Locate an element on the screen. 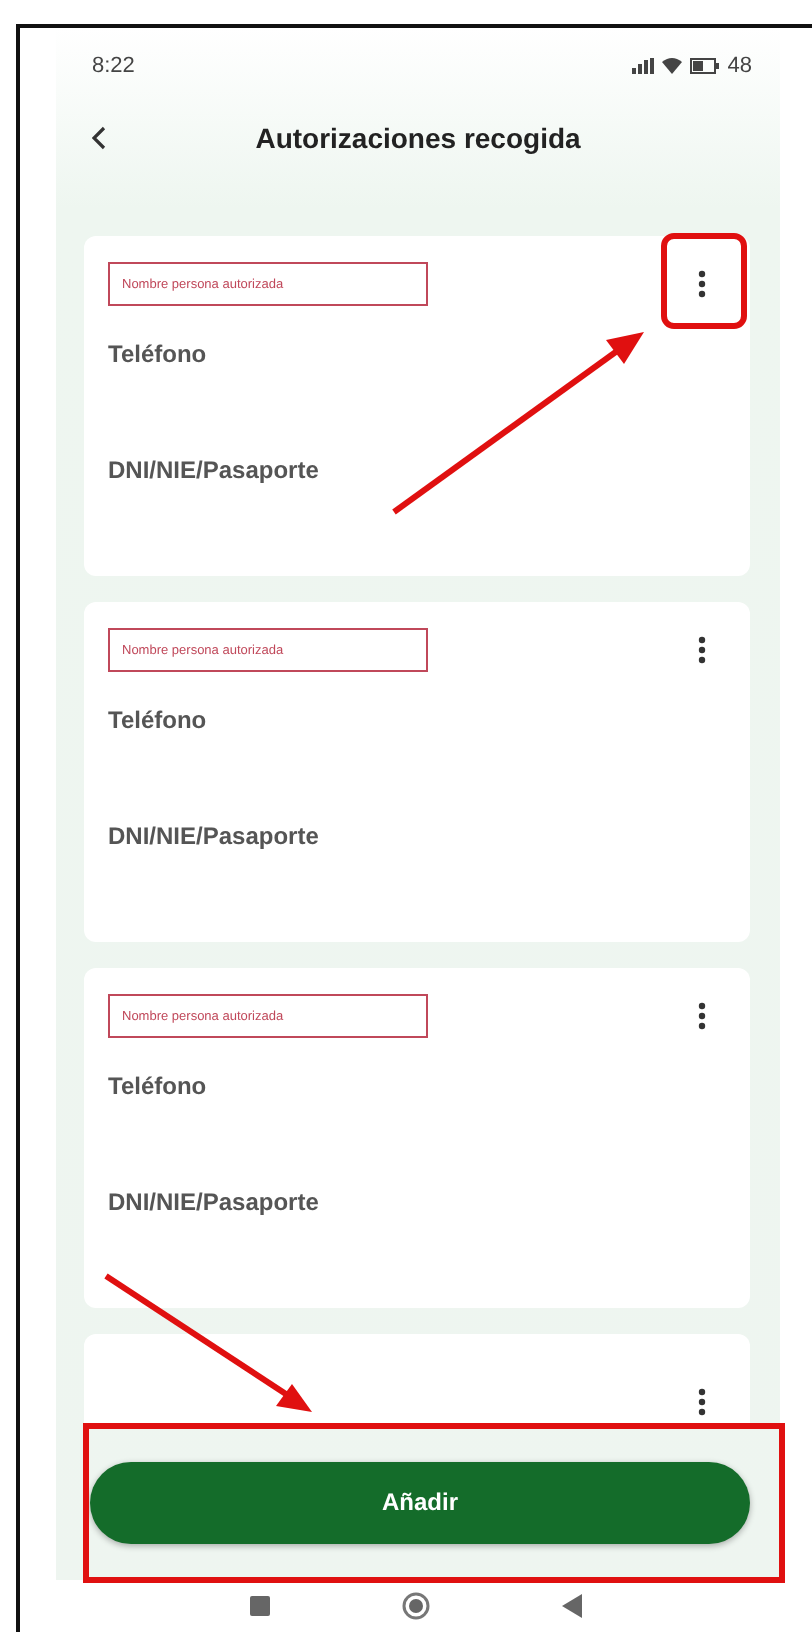  status-time: 8:22 is located at coordinates (113, 66).